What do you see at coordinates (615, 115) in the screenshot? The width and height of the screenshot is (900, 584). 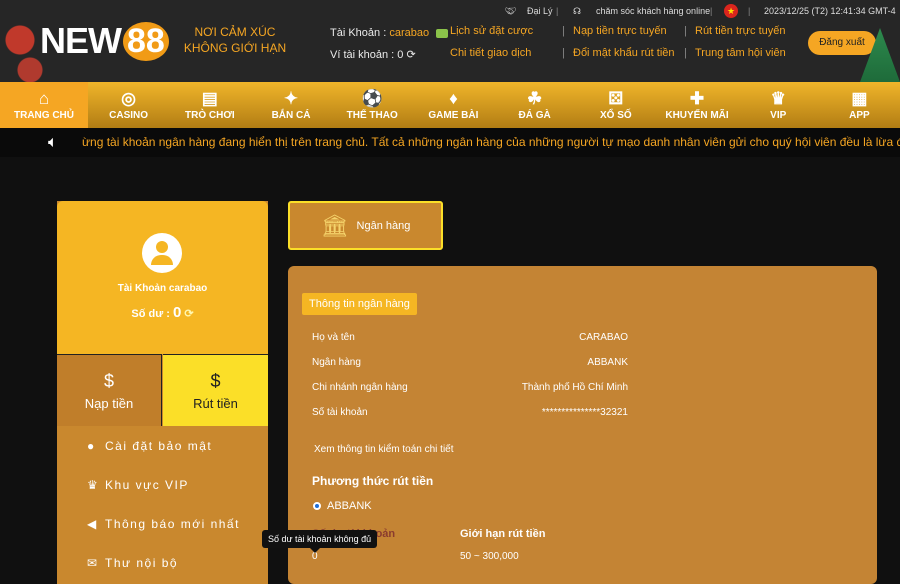 I see `nav-item-label: XỔ SỐ` at bounding box center [615, 115].